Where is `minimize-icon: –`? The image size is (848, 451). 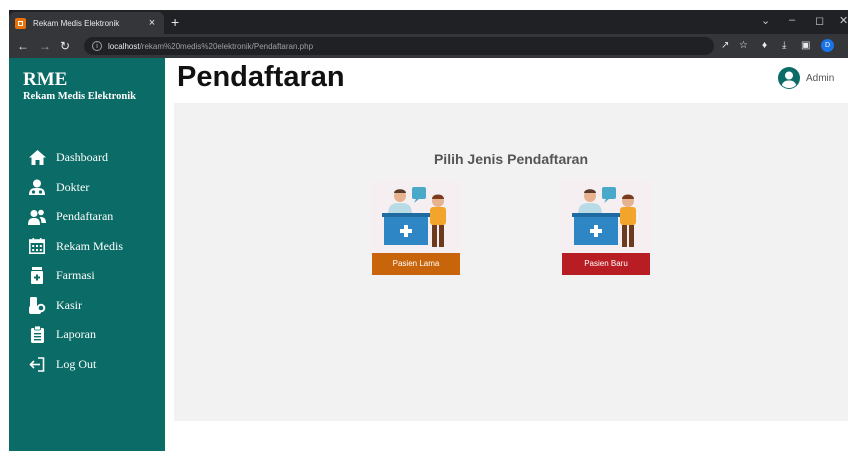
minimize-icon: – is located at coordinates (792, 20).